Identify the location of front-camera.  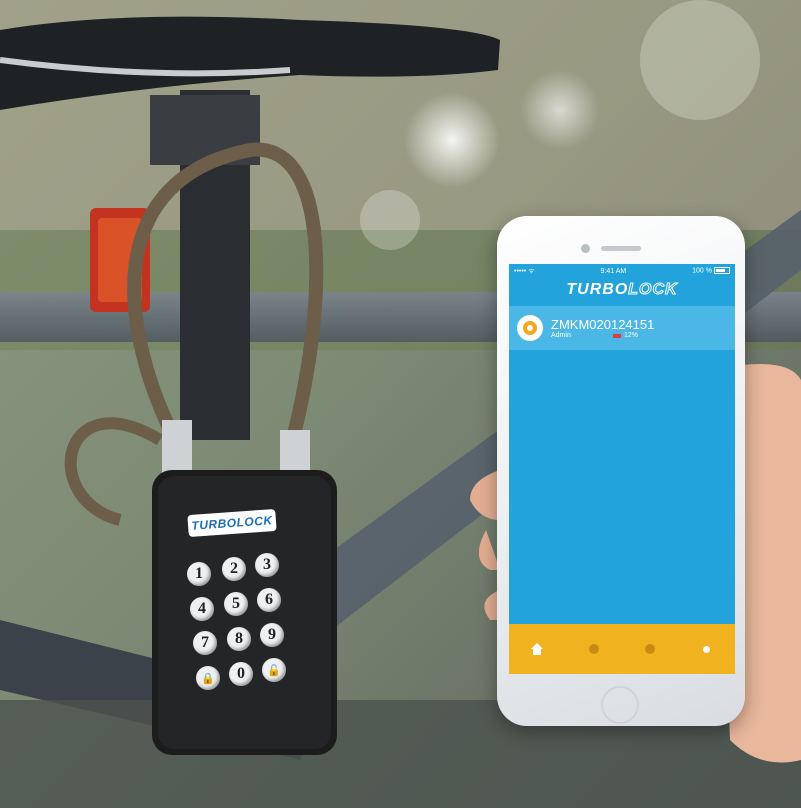
(585, 248).